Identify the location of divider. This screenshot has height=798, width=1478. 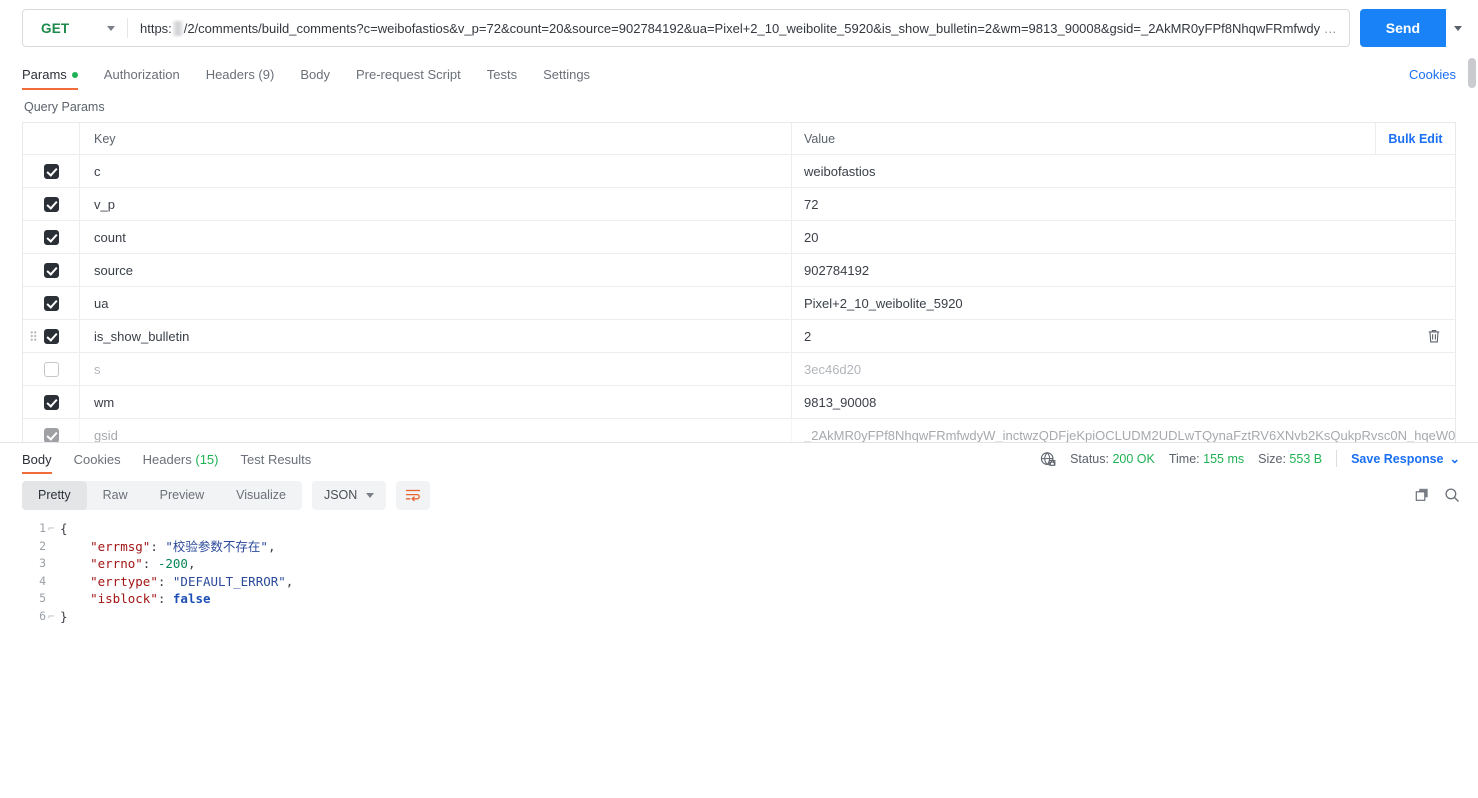
(1337, 458).